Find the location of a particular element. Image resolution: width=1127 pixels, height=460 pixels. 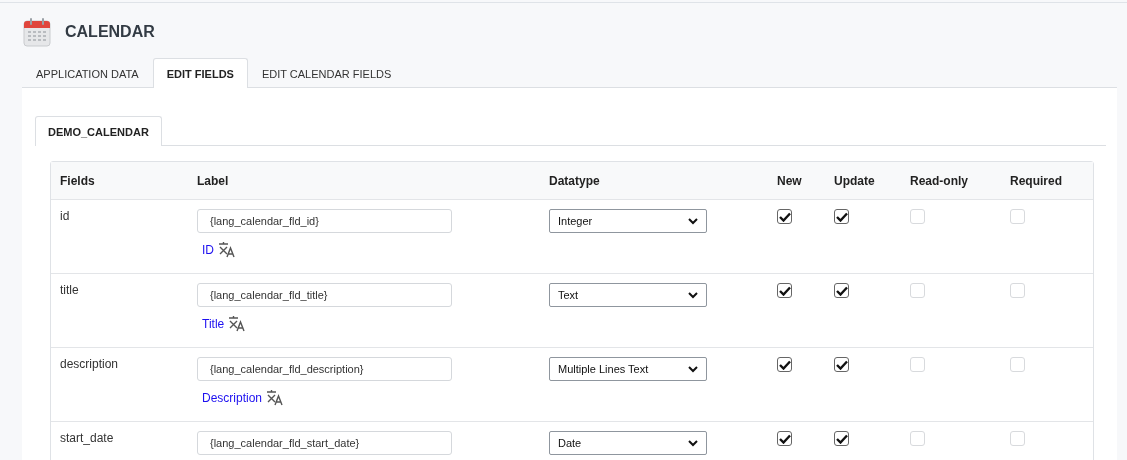

column-header: New is located at coordinates (790, 180).